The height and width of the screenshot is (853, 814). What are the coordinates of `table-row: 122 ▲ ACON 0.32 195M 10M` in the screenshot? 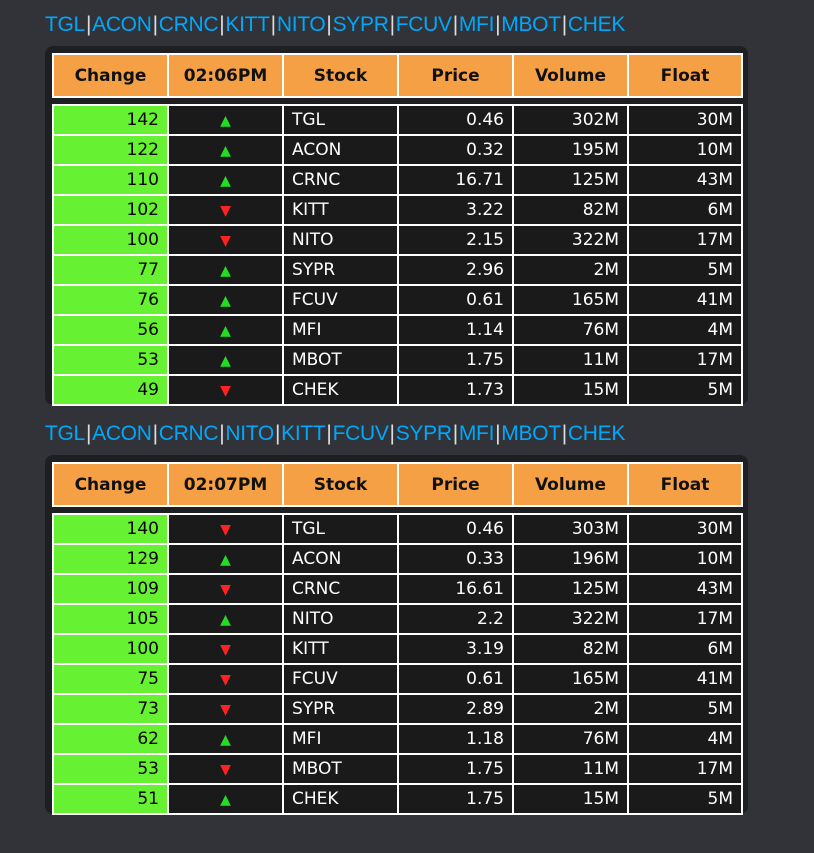 It's located at (397, 150).